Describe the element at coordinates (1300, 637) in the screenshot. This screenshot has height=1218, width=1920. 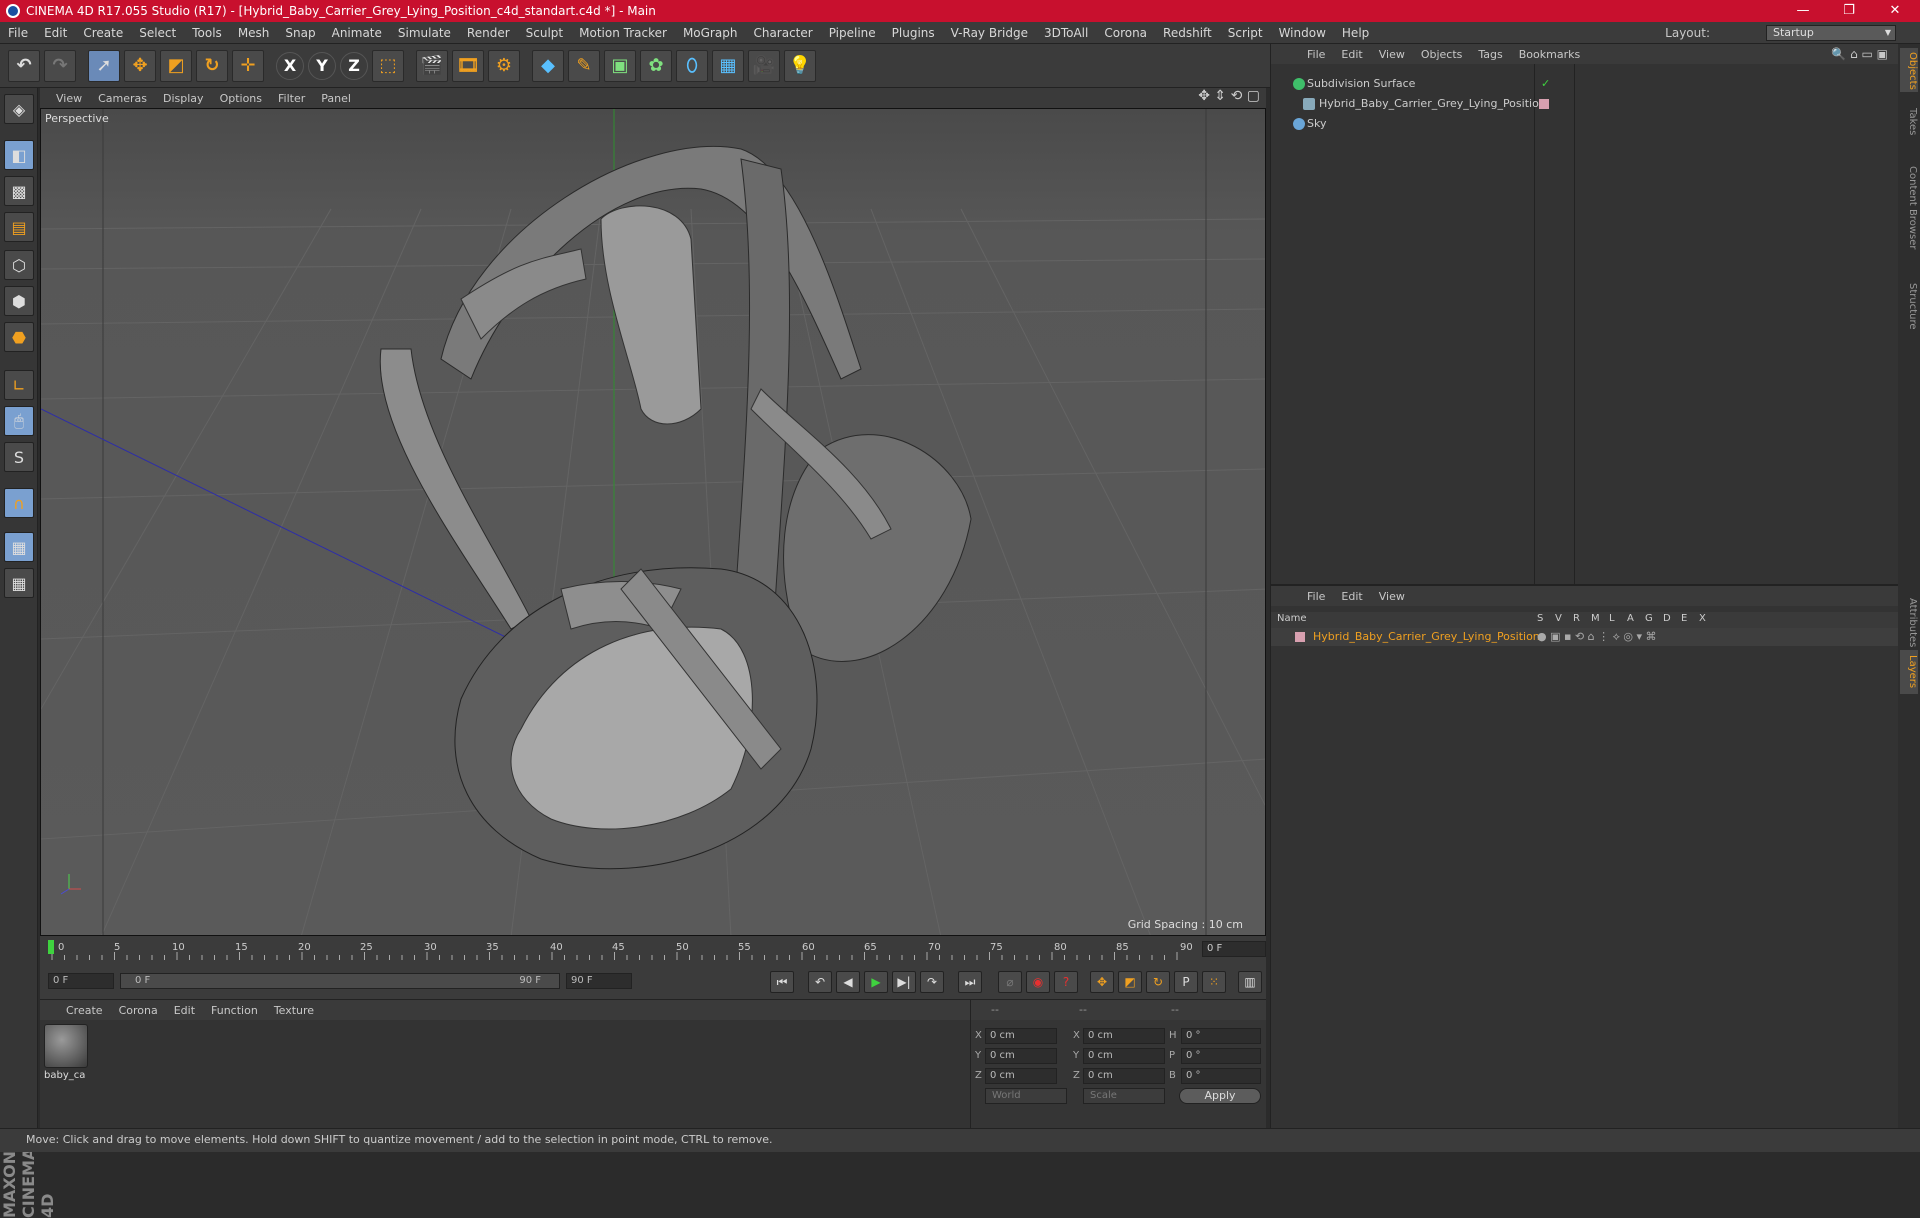
I see `layer-color-swatch` at that location.